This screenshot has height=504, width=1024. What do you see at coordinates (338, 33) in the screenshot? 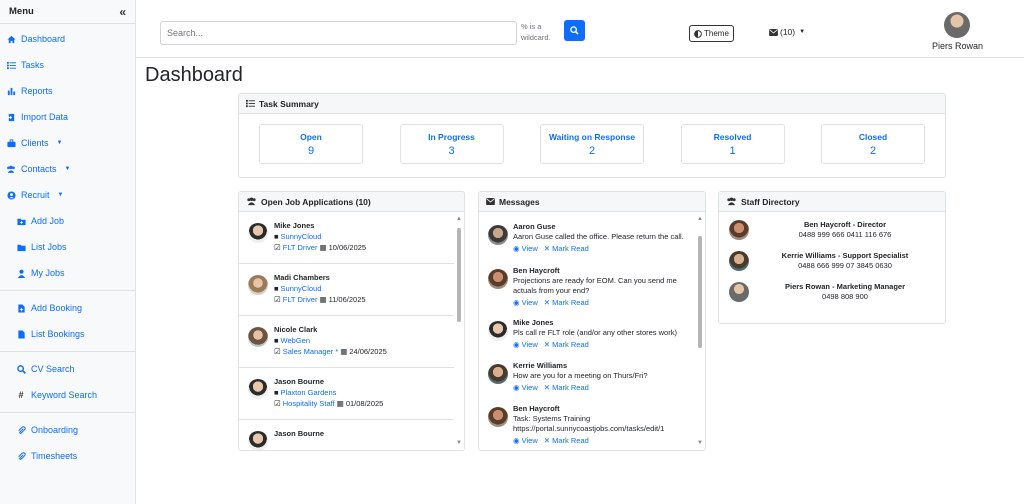
I see `search-input` at bounding box center [338, 33].